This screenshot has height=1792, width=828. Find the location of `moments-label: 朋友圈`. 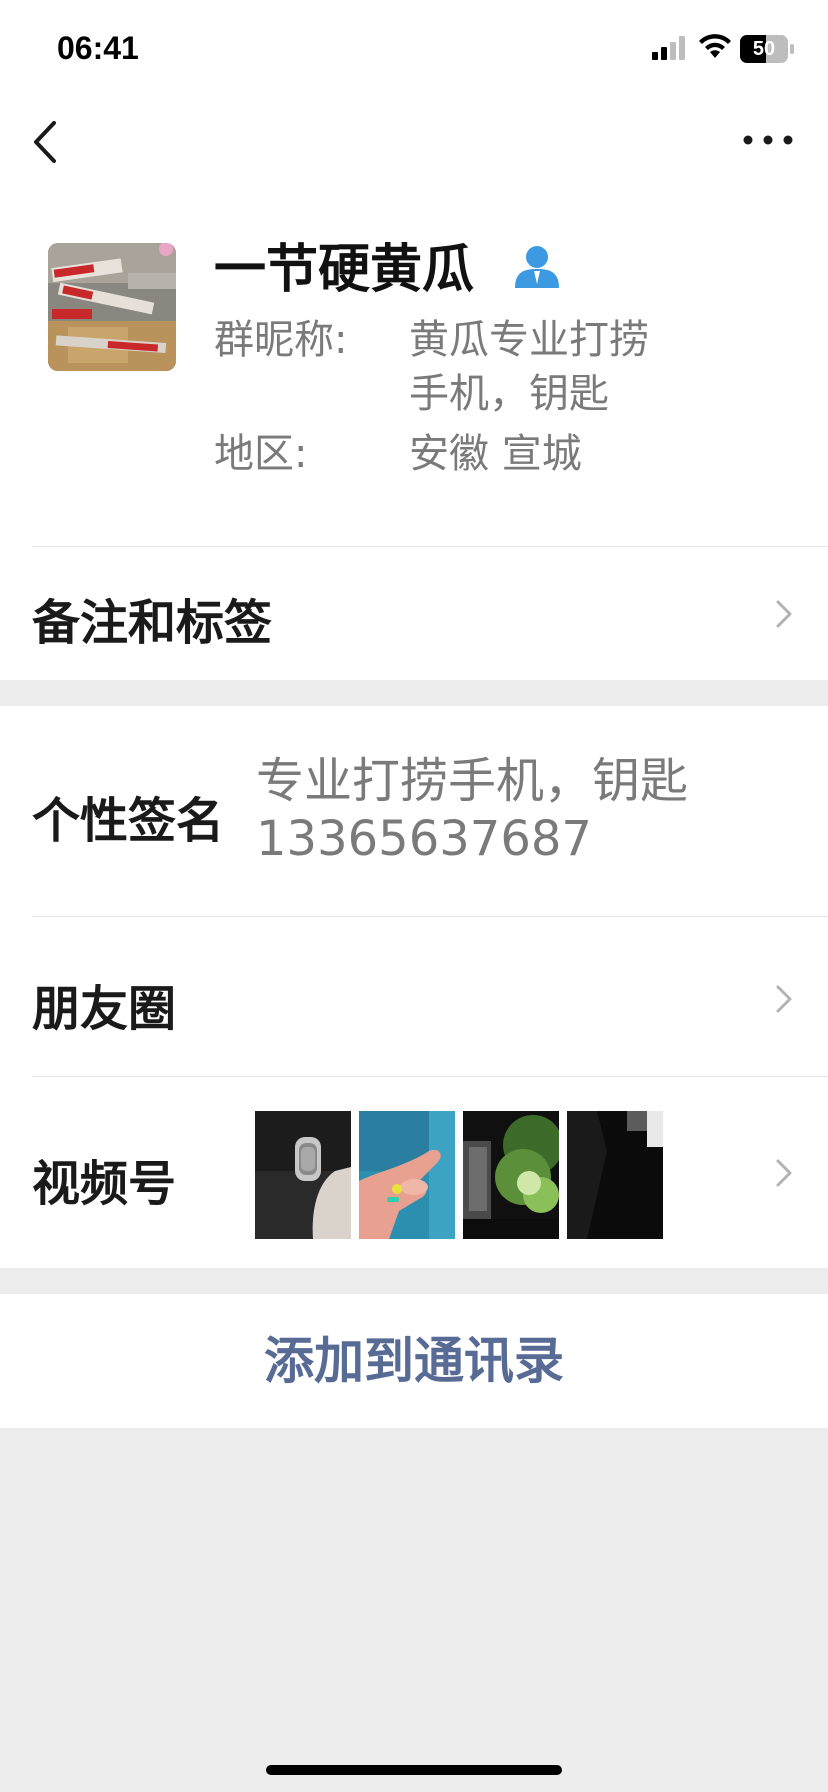

moments-label: 朋友圈 is located at coordinates (104, 1009).